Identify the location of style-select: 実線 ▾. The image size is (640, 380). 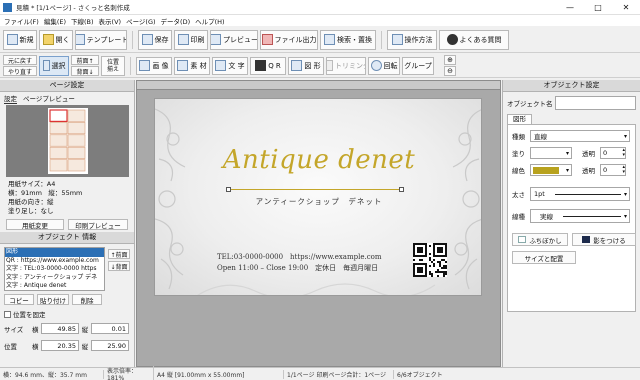
(580, 216).